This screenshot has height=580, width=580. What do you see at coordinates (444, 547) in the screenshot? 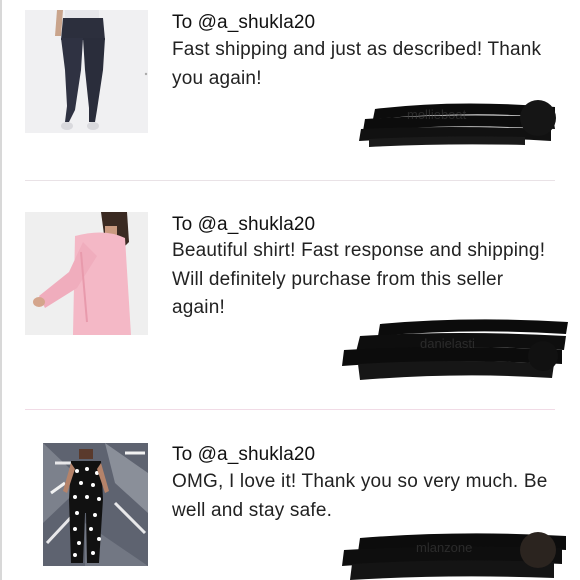
I see `reviewer-name: mlanzone` at bounding box center [444, 547].